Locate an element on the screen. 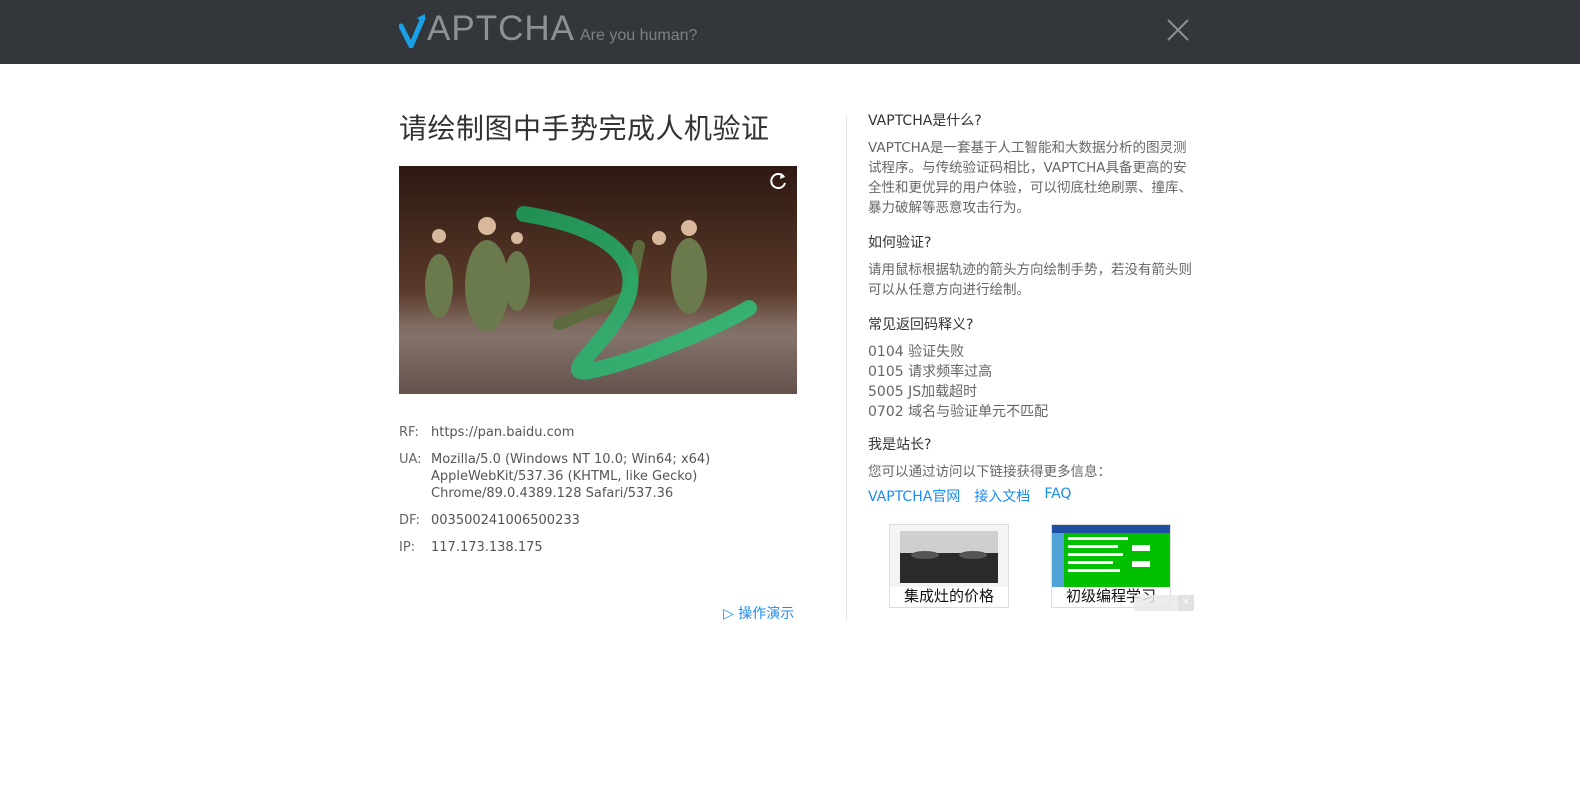  info-row-rf: RF: https://pan.baidu.com is located at coordinates (599, 432).